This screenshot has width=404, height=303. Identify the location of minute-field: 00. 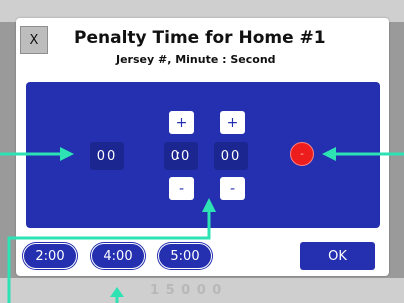
(181, 156).